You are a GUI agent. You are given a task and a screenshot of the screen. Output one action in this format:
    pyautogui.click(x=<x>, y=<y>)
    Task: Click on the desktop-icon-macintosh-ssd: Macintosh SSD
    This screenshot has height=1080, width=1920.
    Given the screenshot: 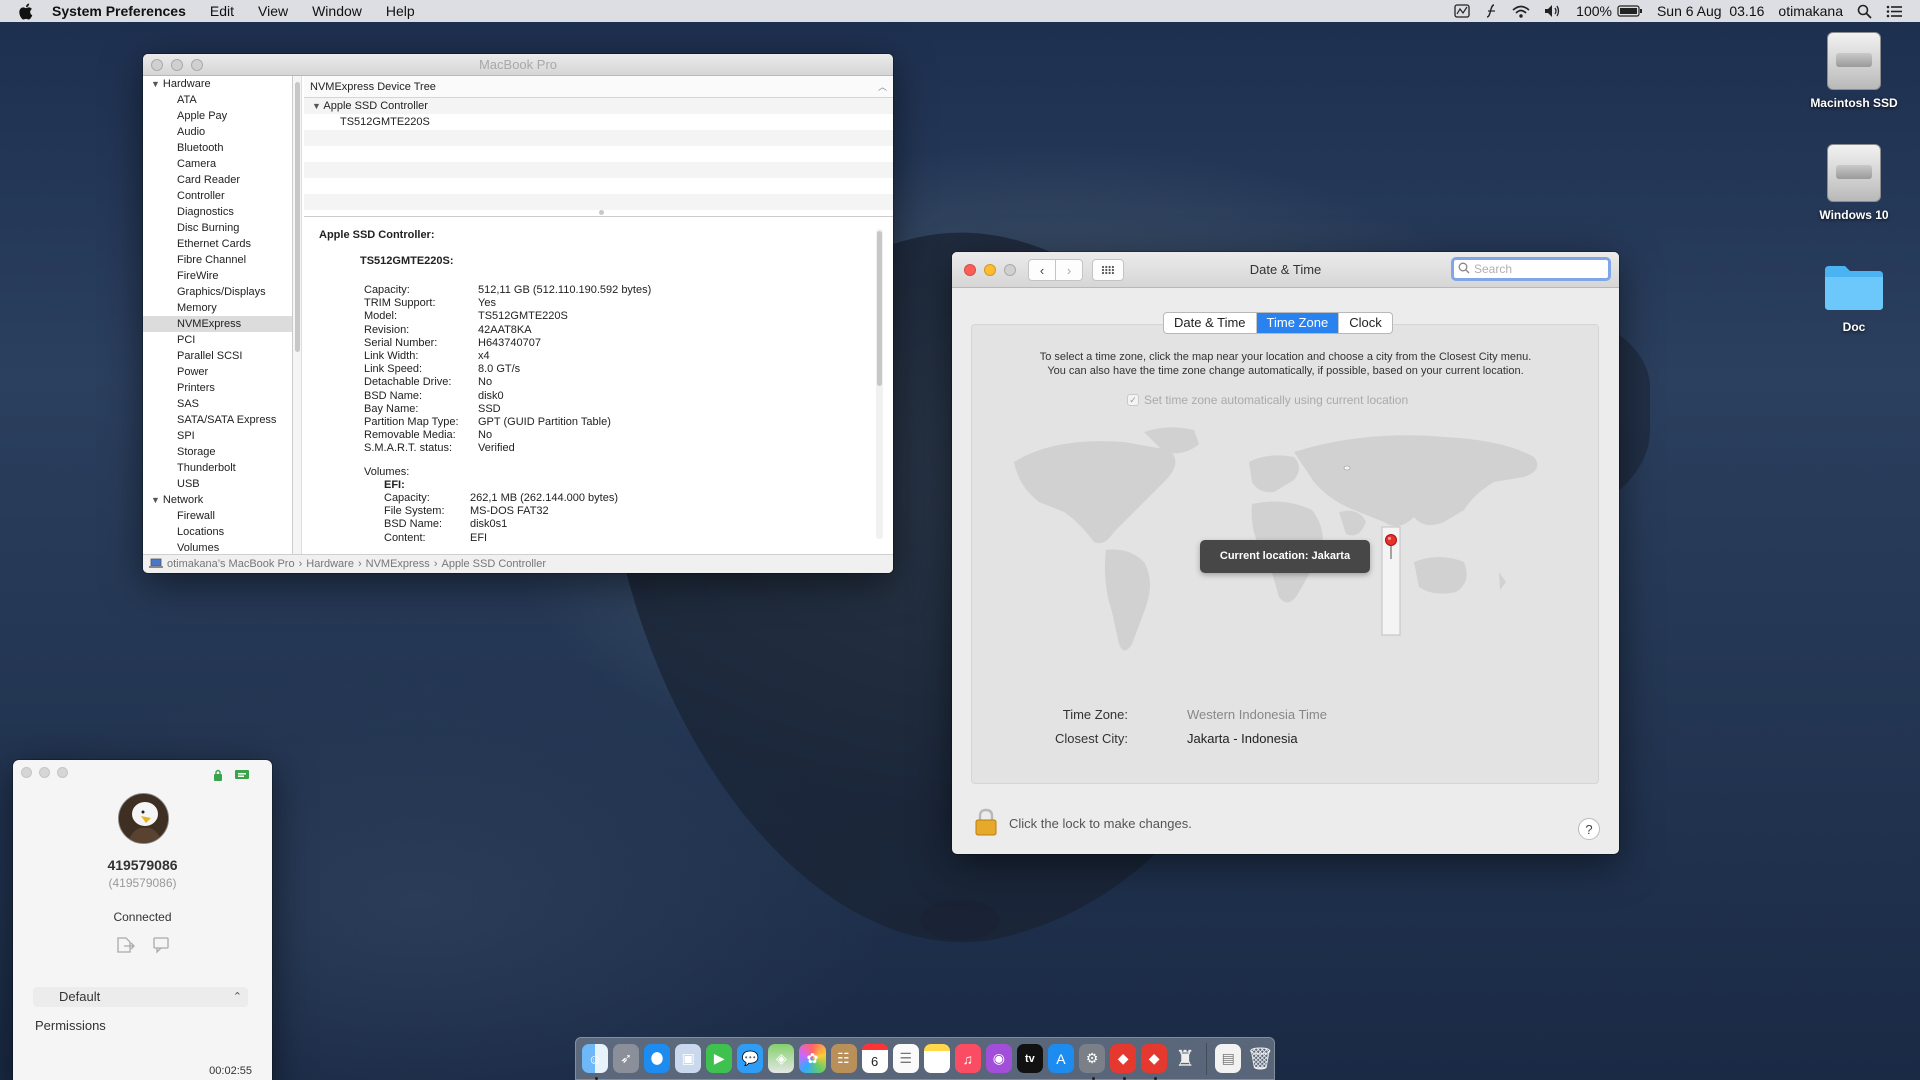 What is the action you would take?
    pyautogui.click(x=1854, y=71)
    